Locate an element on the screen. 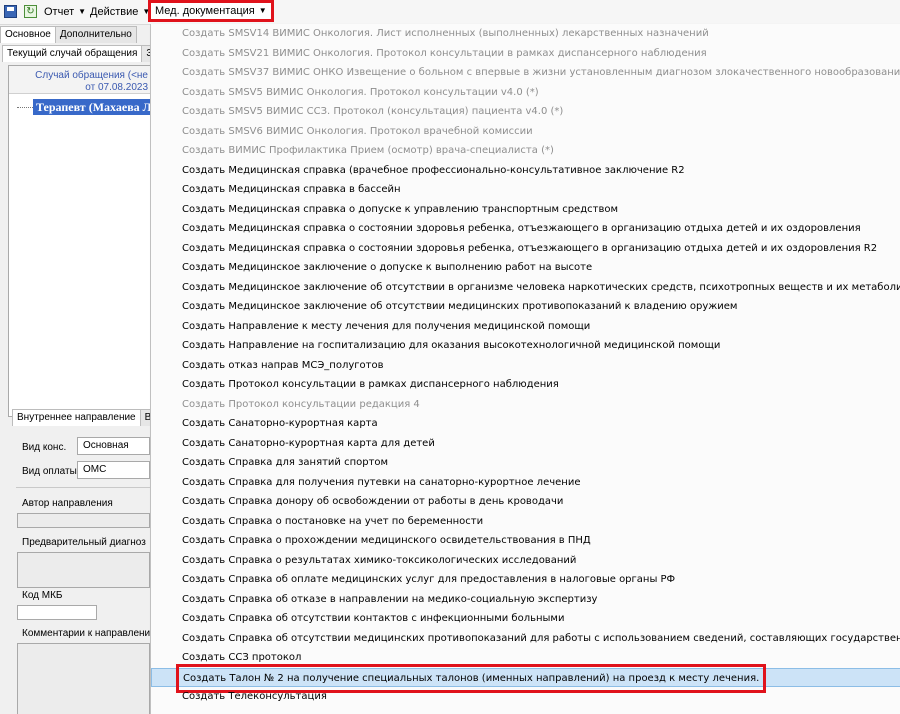  action-menu-label: Действие is located at coordinates (114, 12).